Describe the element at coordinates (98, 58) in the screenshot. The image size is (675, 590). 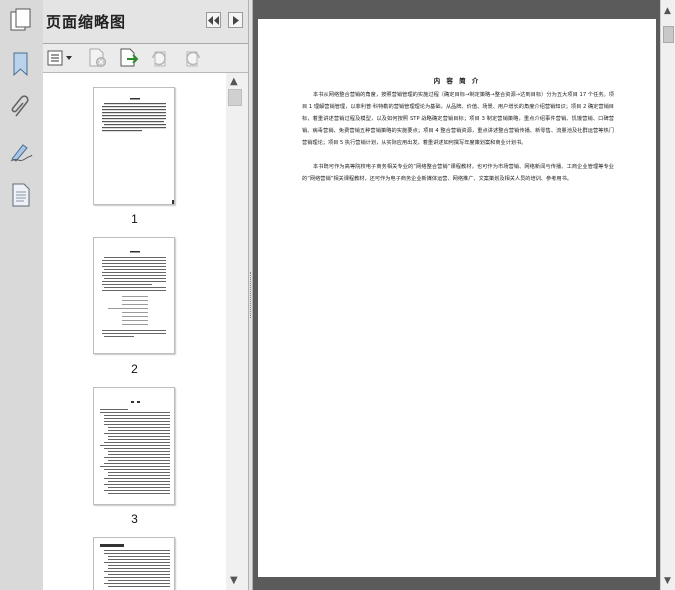
I see `delete-page-icon` at that location.